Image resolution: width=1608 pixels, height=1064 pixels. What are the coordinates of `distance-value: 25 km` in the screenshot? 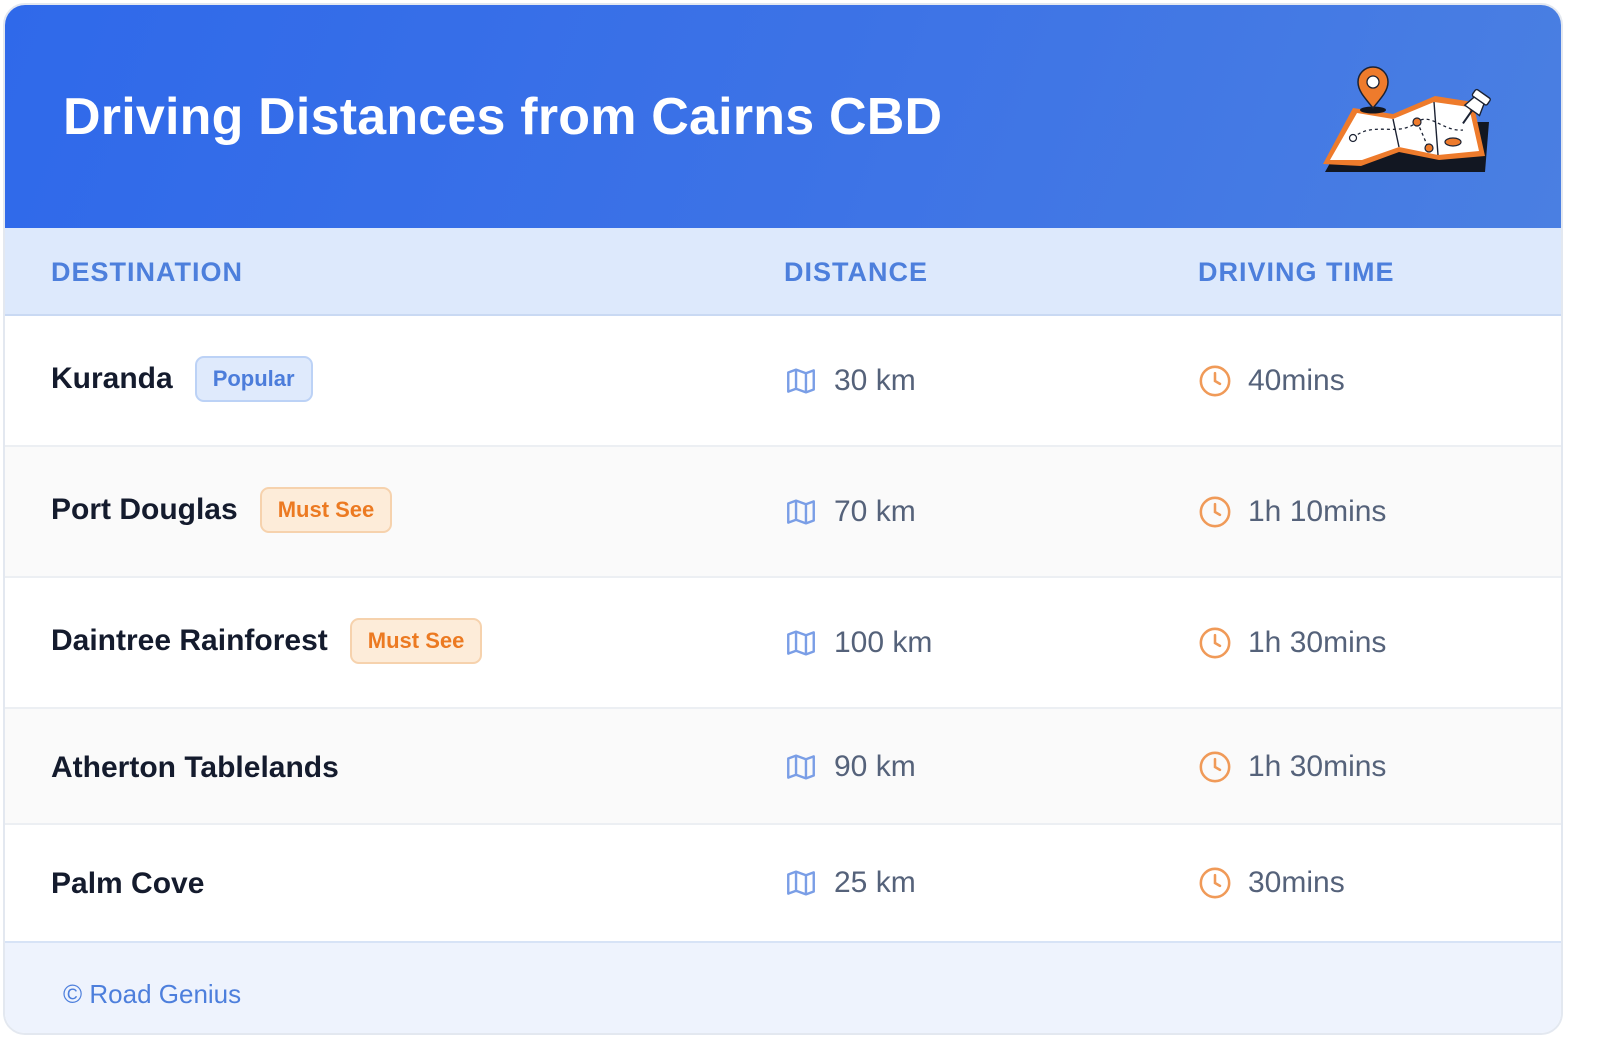 It's located at (875, 882).